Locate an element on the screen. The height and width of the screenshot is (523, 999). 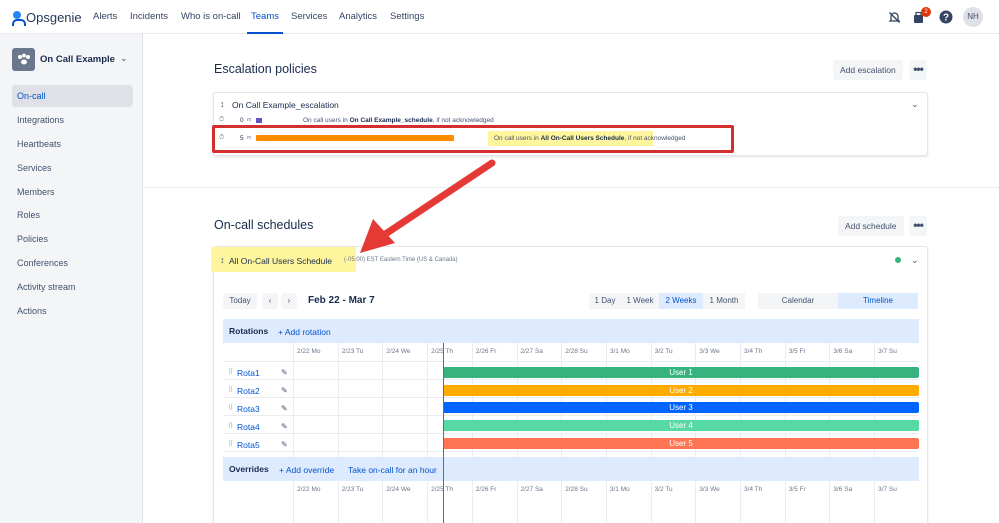
view-calendar: Calendar is located at coordinates (798, 301).